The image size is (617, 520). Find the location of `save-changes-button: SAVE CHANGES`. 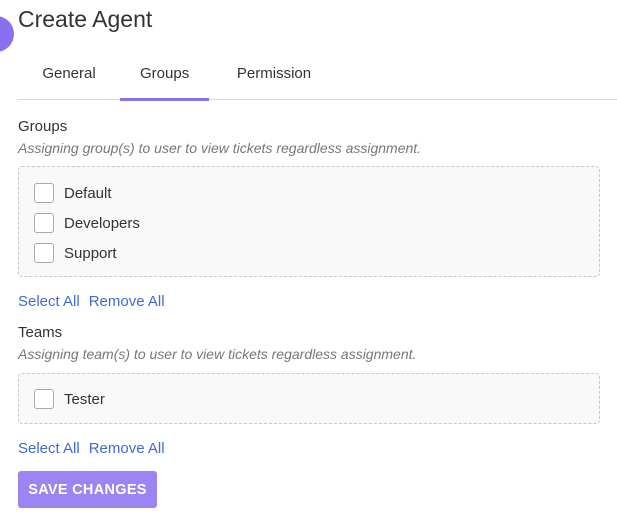

save-changes-button: SAVE CHANGES is located at coordinates (87, 489).